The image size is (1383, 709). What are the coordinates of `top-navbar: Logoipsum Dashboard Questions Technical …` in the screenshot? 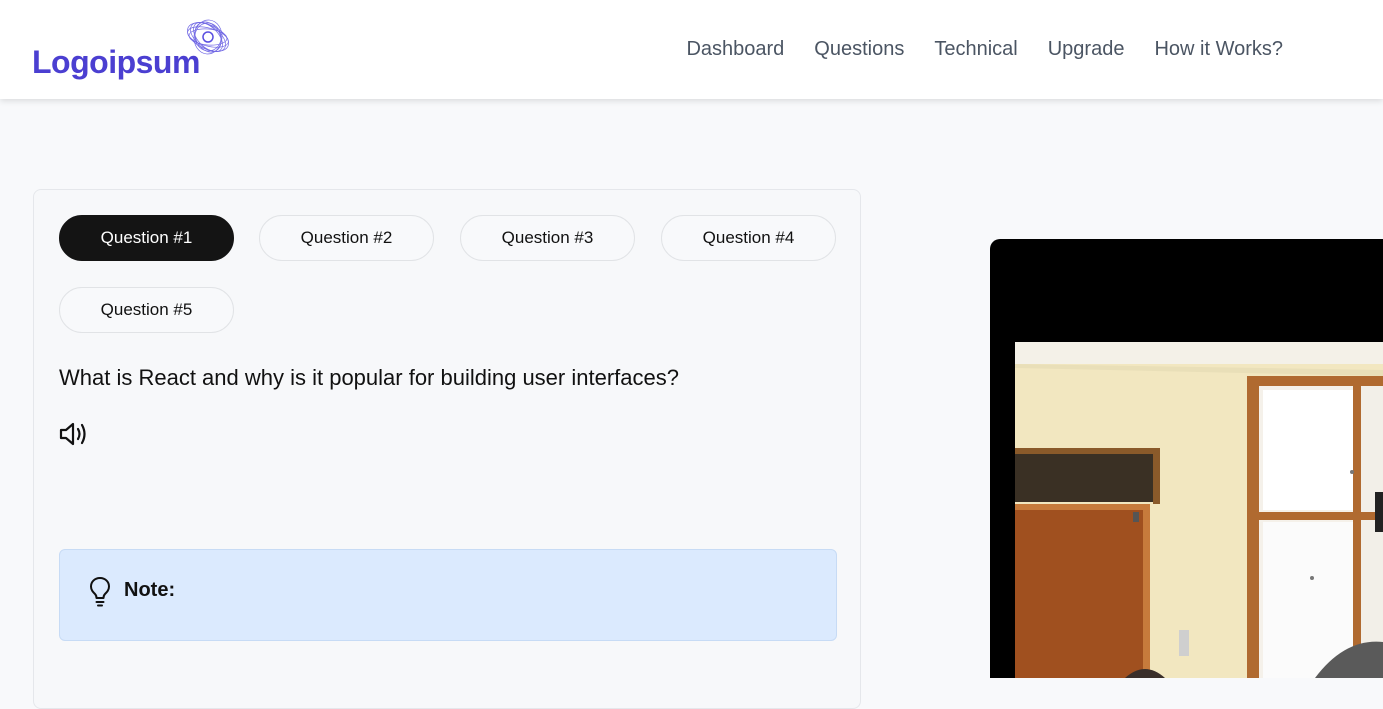 It's located at (691, 49).